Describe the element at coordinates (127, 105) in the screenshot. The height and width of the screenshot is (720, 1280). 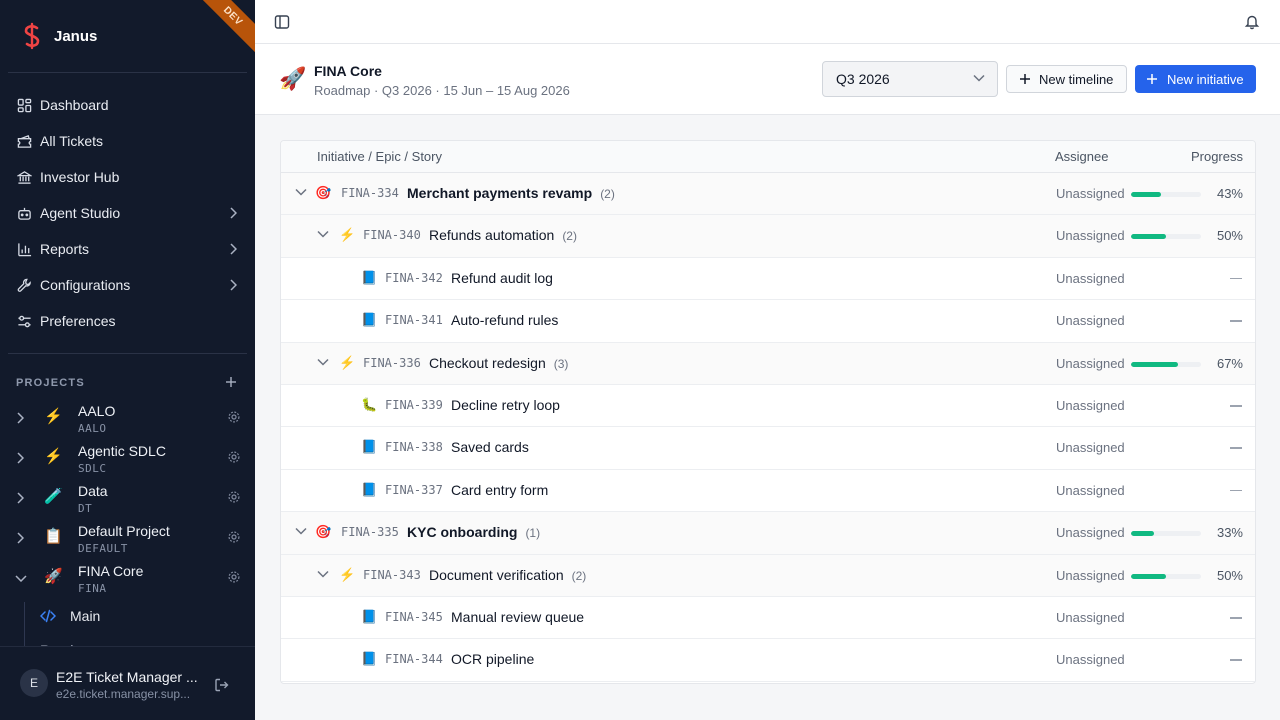
I see `nav-dashboard: Dashboard` at that location.